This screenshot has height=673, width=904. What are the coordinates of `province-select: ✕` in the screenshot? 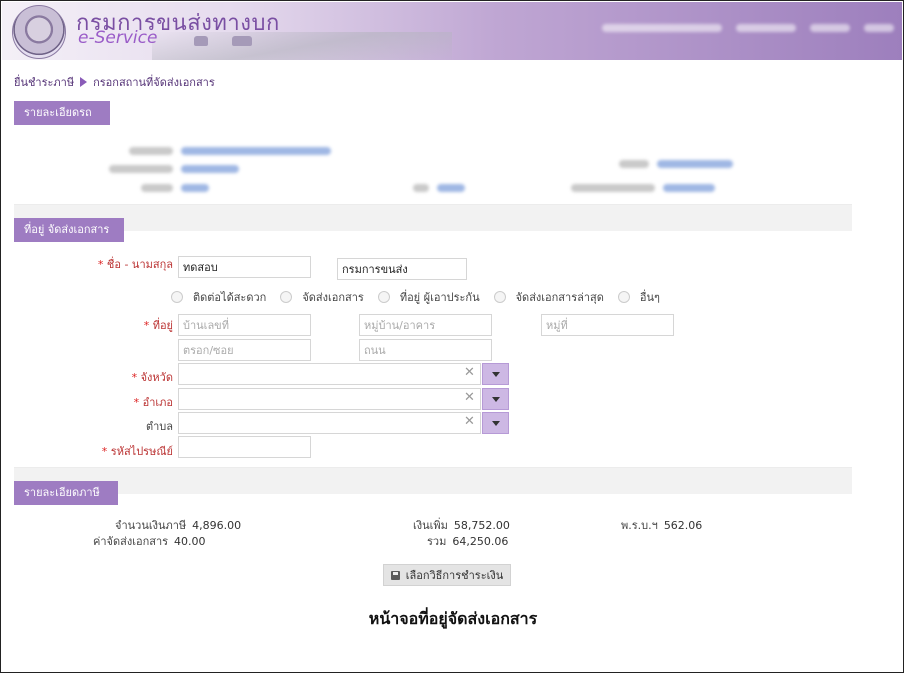 It's located at (343, 374).